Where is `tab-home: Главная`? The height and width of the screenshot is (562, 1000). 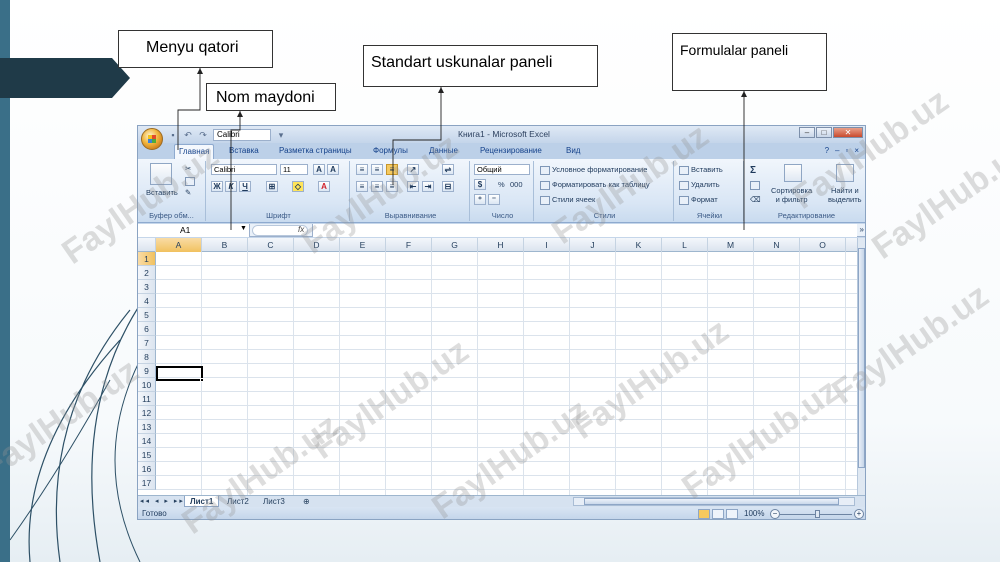 tab-home: Главная is located at coordinates (194, 151).